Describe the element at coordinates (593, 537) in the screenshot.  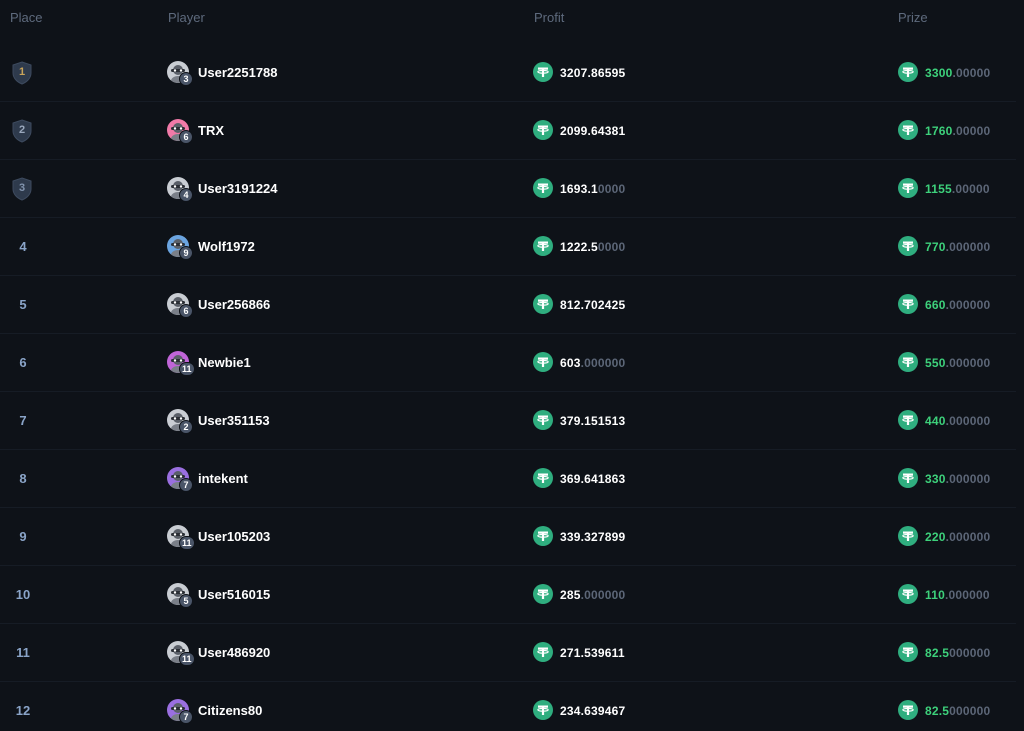
I see `profit-value: 339.327899` at that location.